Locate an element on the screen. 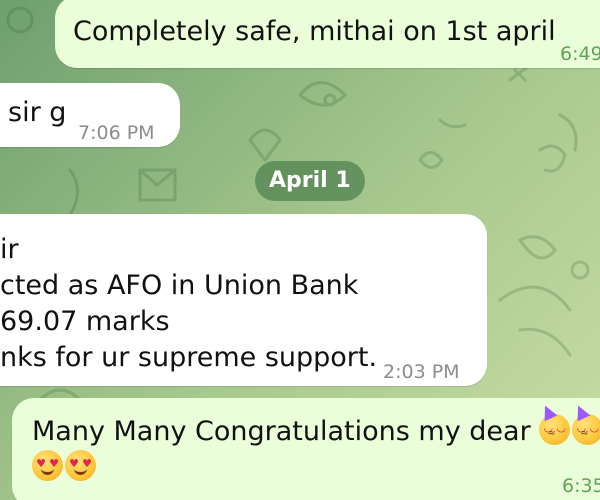 This screenshot has height=500, width=600. message-text: Completely safe, mithai on 1st april is located at coordinates (314, 31).